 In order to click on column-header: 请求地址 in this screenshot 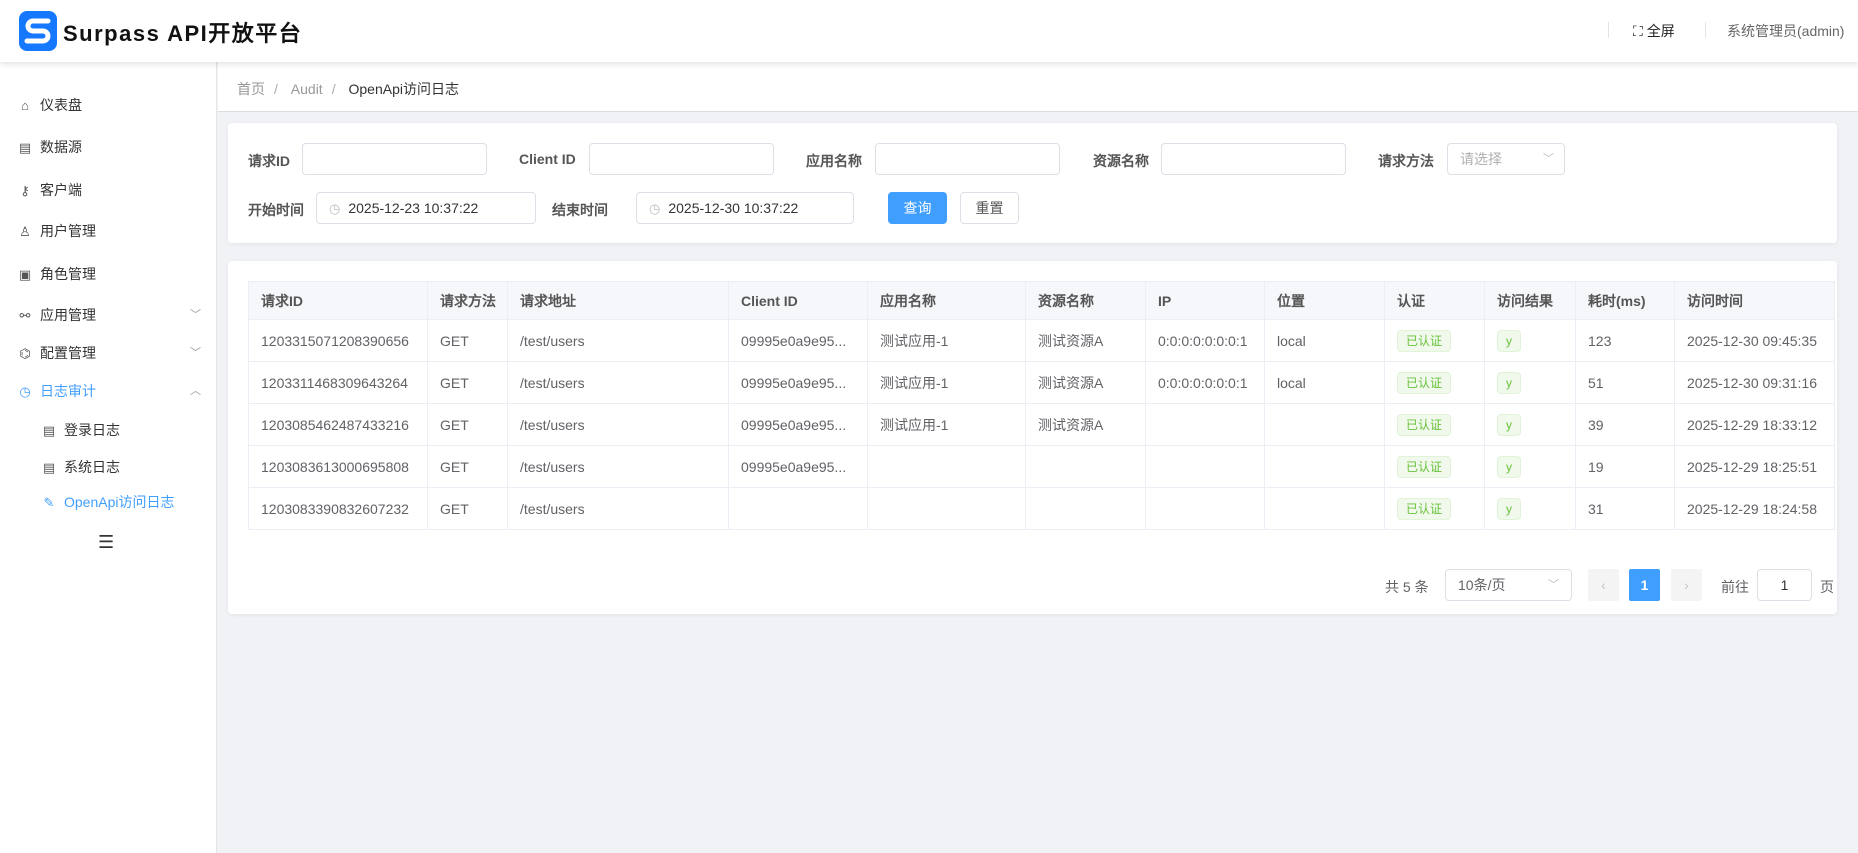, I will do `click(618, 300)`.